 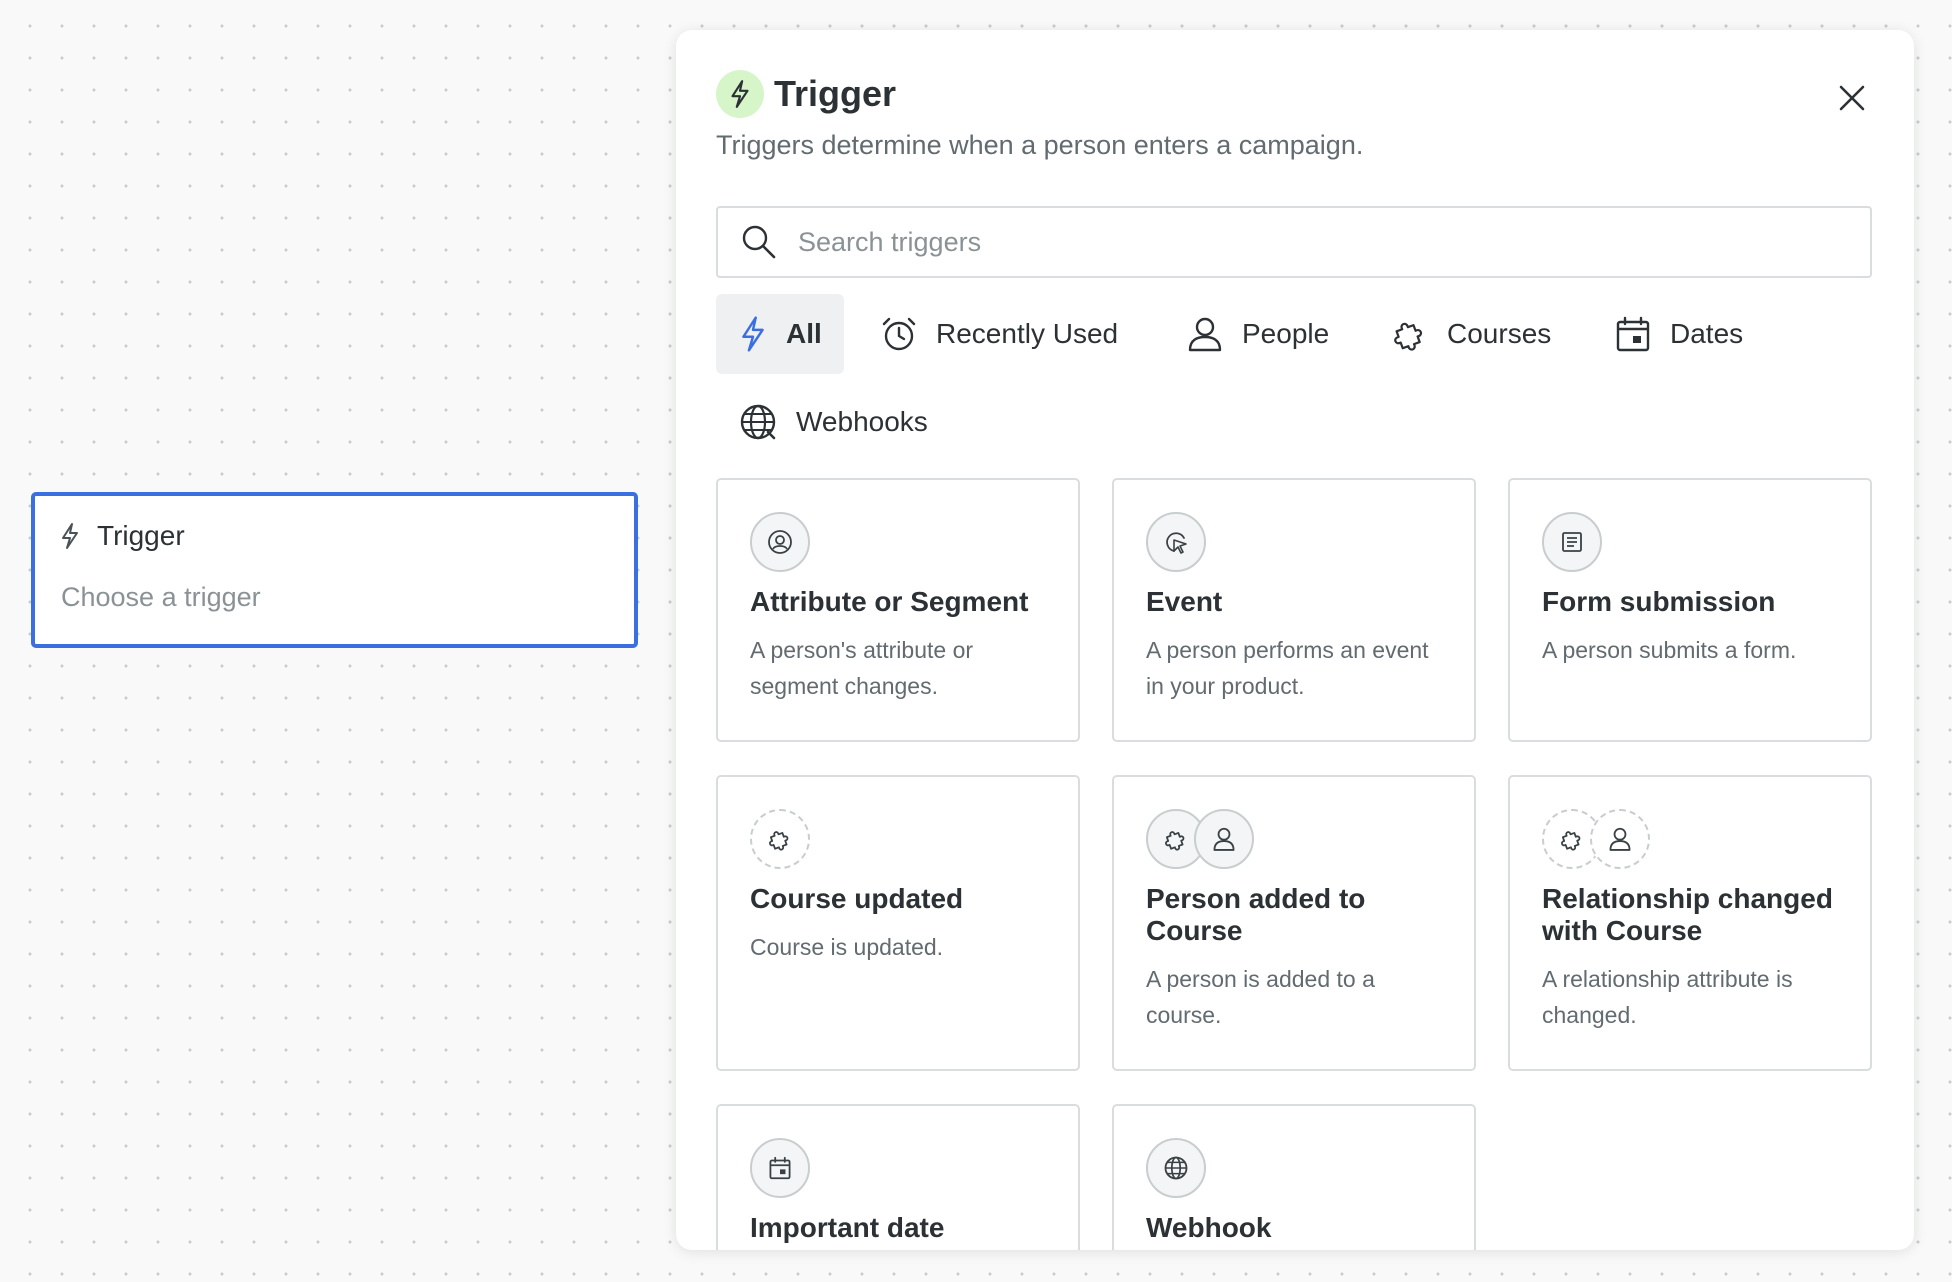 I want to click on tab-label: Recently Used, so click(x=1027, y=333).